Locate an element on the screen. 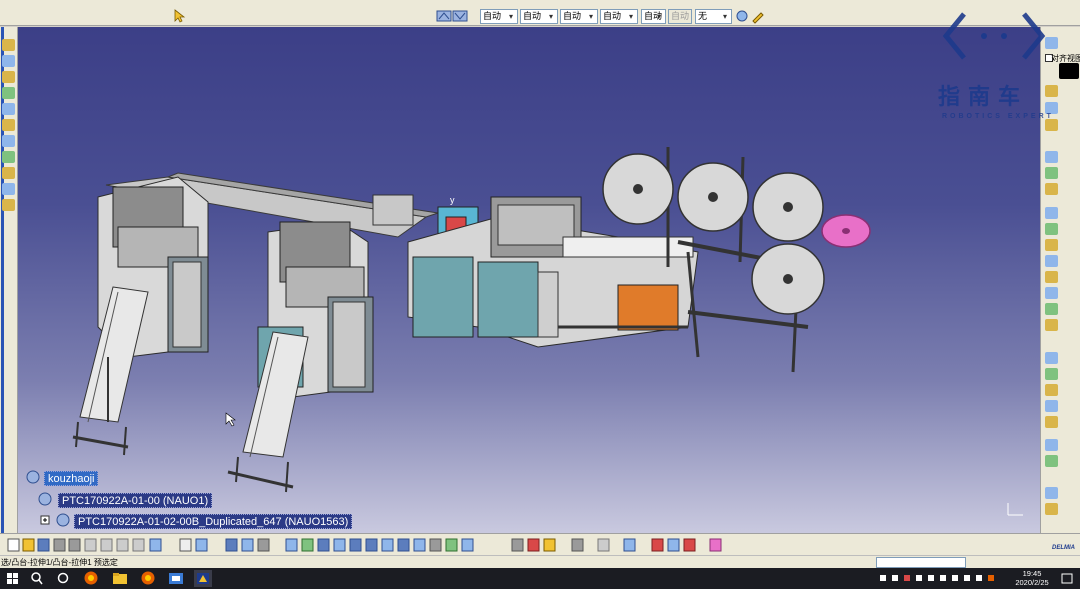  tree-node-nauo1-label: PTC170922A-01-00 (NAUO1) is located at coordinates (135, 501).